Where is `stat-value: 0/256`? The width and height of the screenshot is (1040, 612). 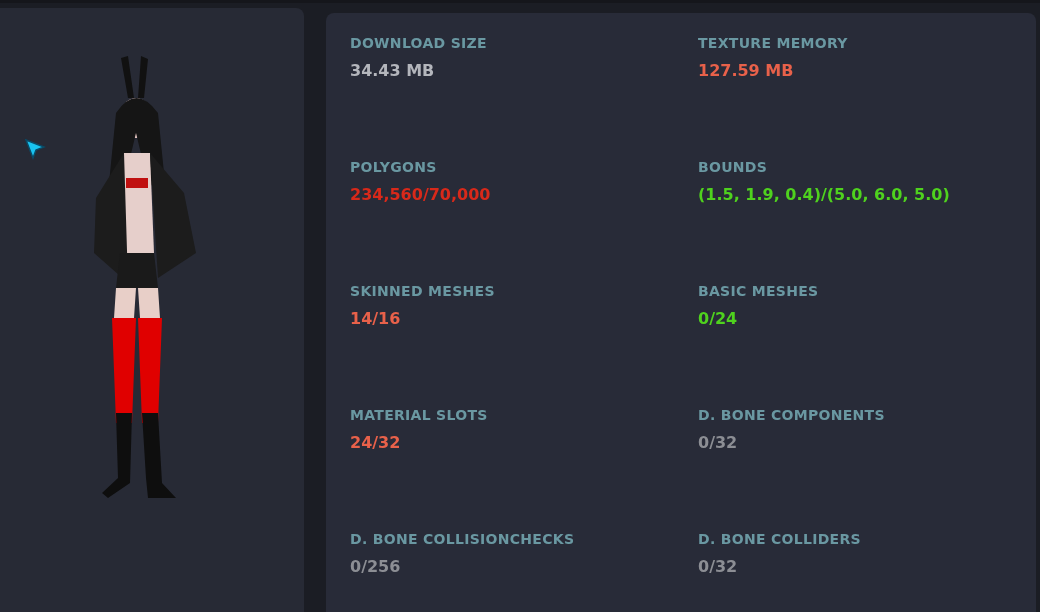 stat-value: 0/256 is located at coordinates (375, 566).